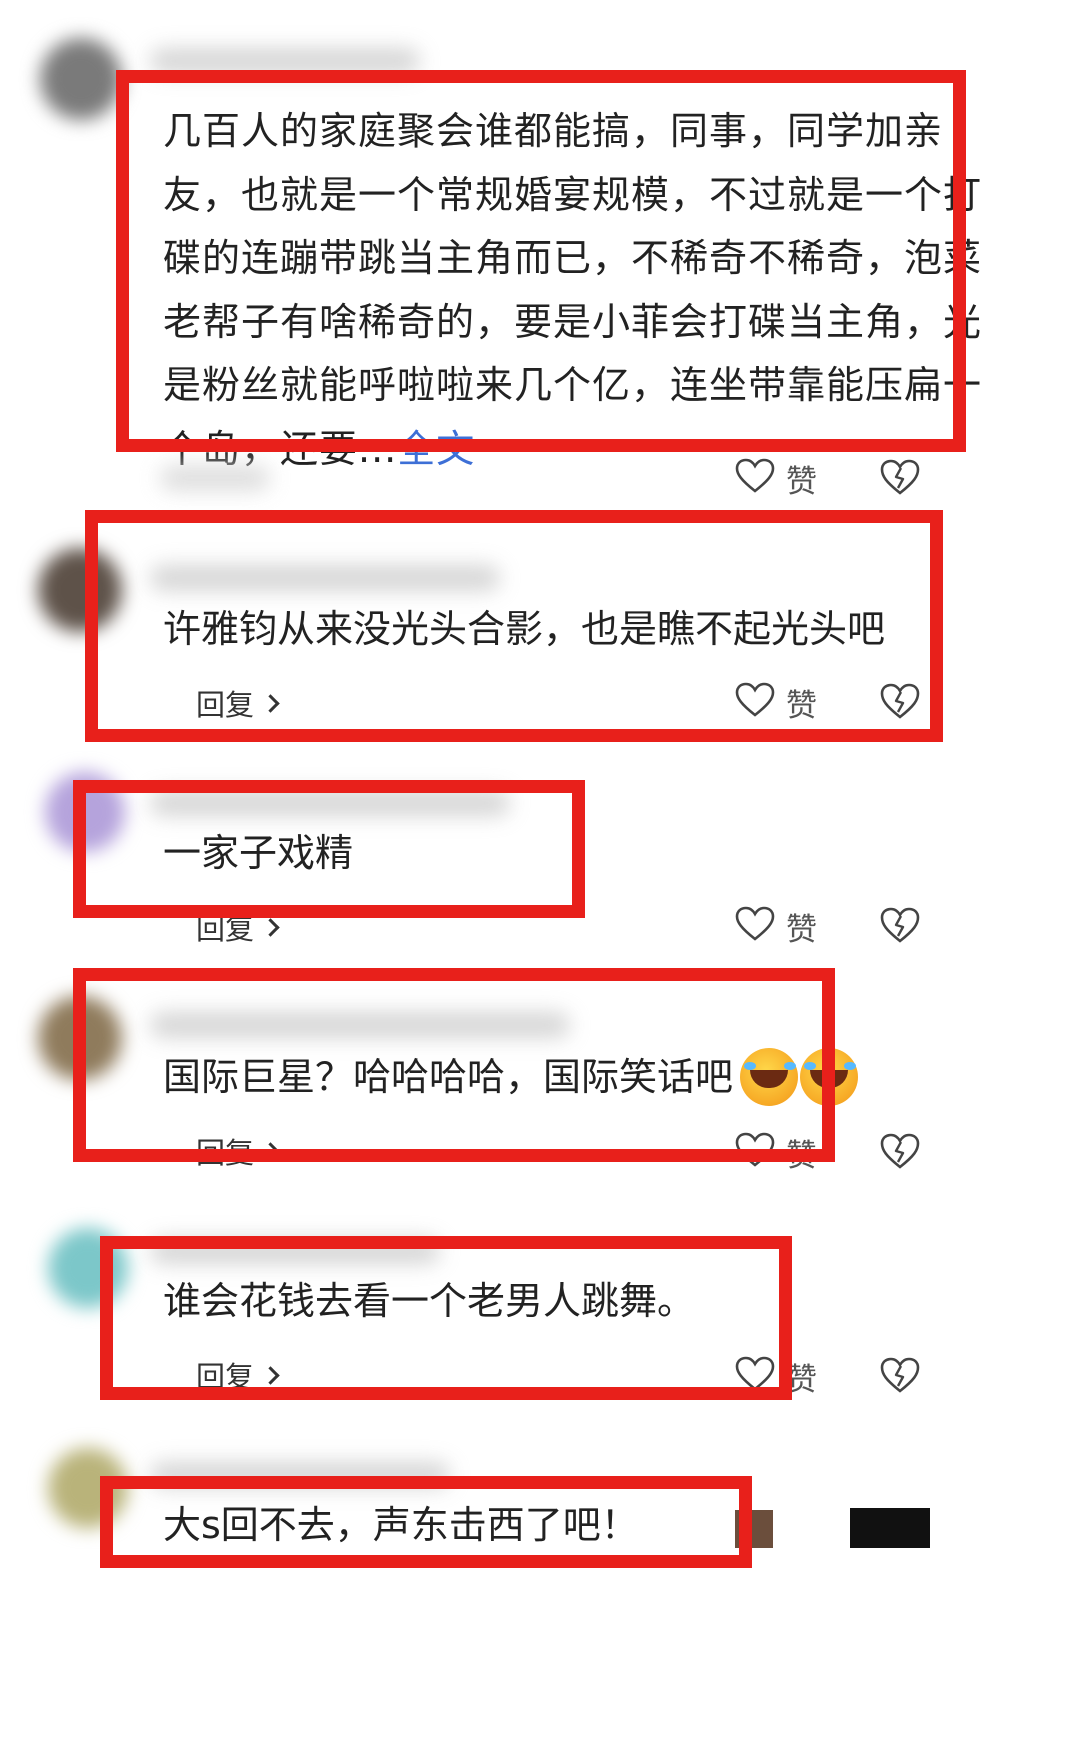 This screenshot has height=1744, width=1080. I want to click on comment-body: 大s回不去，声东击西了吧！, so click(401, 1525).